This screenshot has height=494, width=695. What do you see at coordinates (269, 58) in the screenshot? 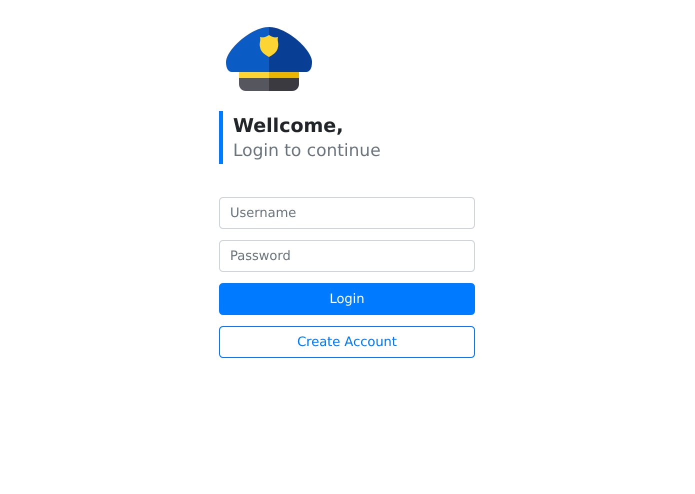
I see `police-cap-icon` at bounding box center [269, 58].